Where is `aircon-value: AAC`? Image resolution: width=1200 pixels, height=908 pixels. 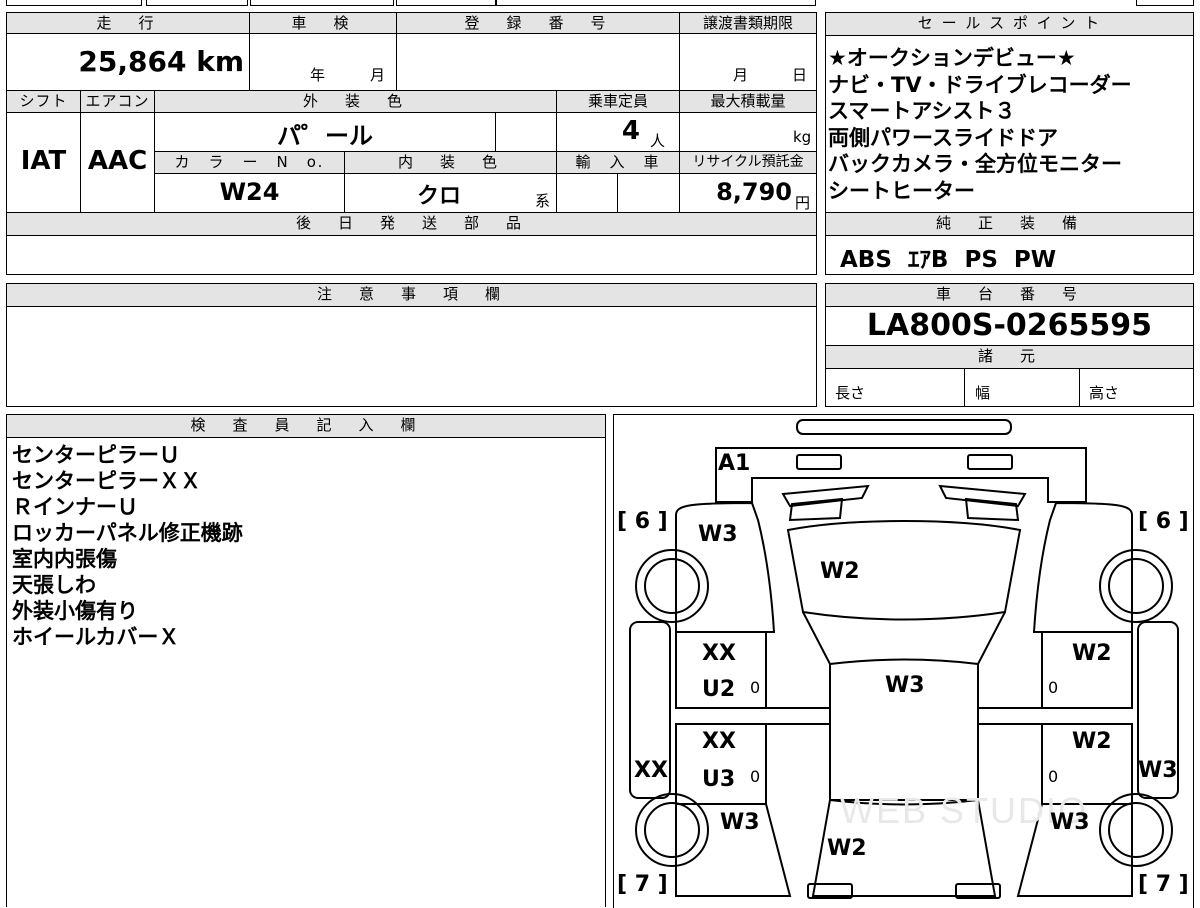 aircon-value: AAC is located at coordinates (117, 161).